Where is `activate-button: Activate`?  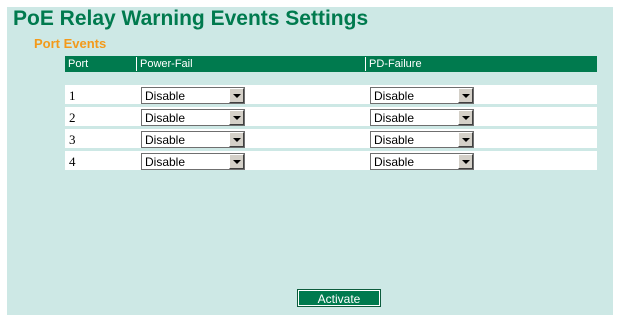 activate-button: Activate is located at coordinates (339, 298).